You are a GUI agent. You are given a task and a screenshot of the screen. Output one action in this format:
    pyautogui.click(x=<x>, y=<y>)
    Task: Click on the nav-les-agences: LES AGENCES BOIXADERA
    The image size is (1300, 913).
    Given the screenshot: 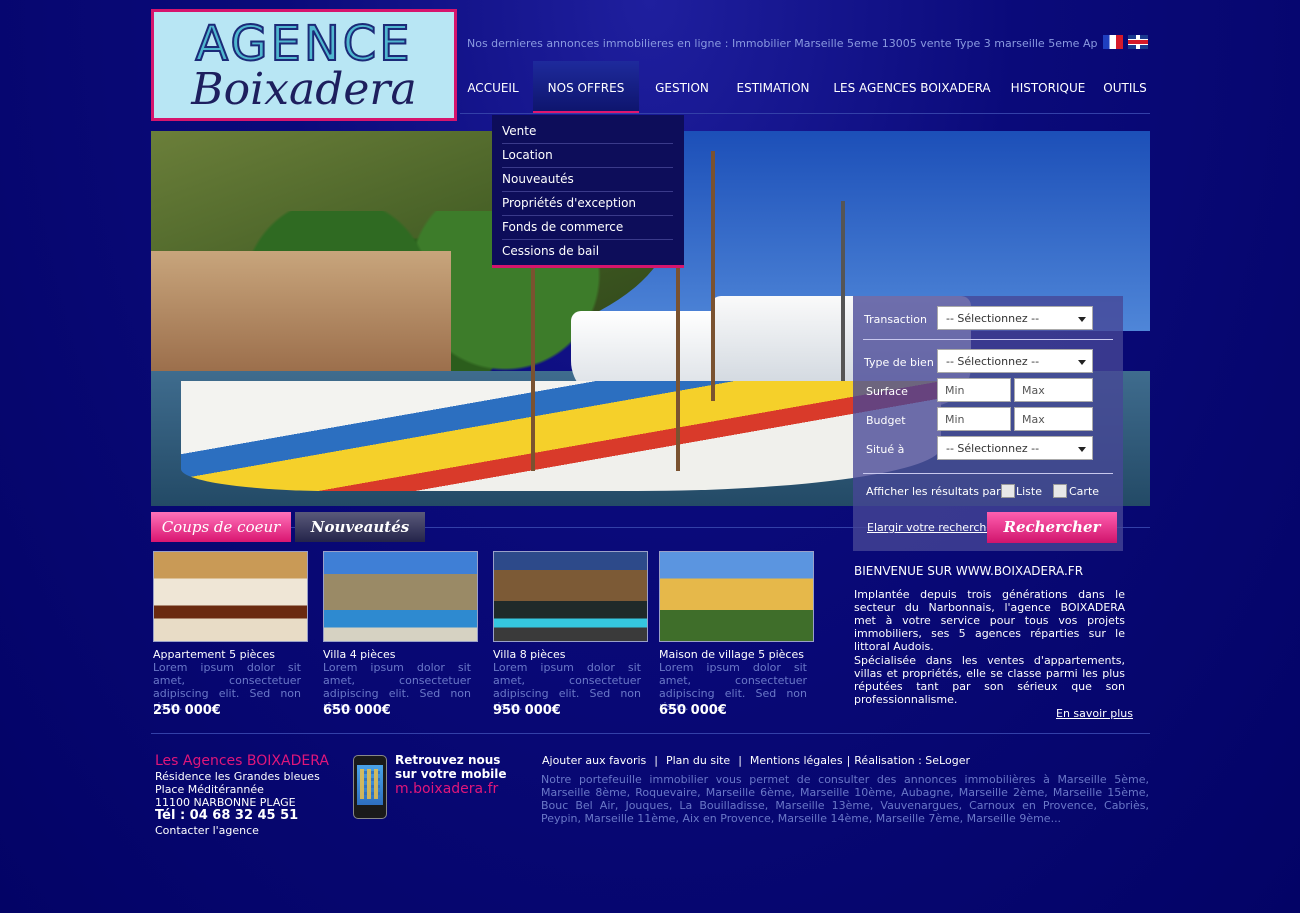 What is the action you would take?
    pyautogui.click(x=912, y=87)
    